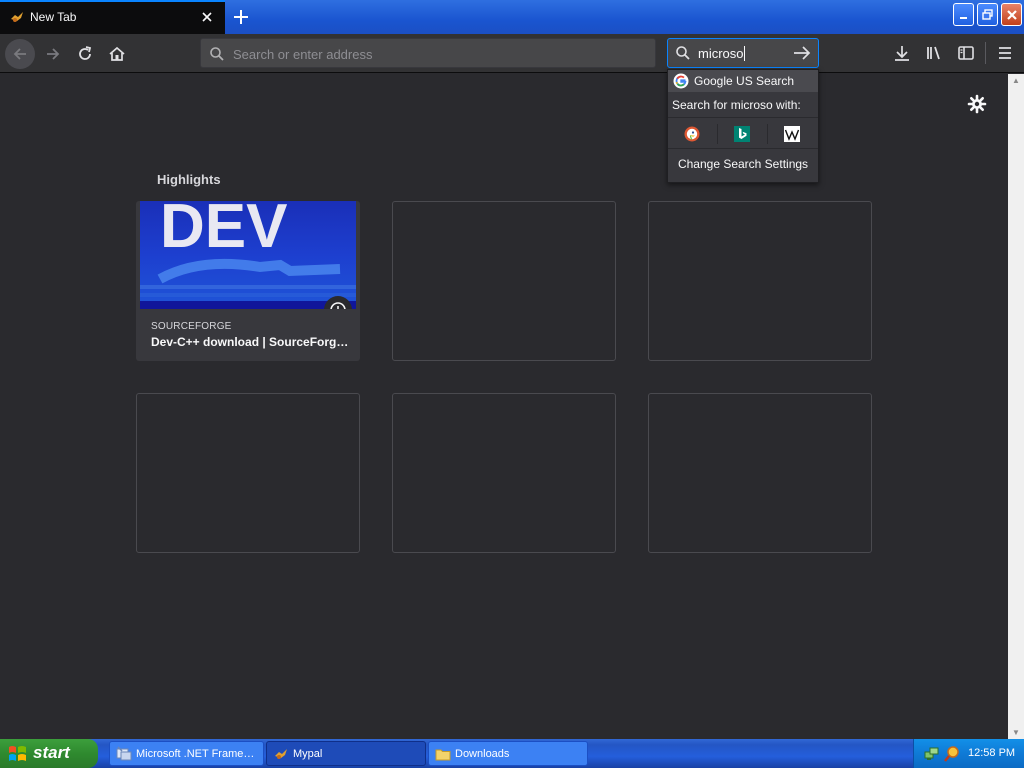  I want to click on minimize-button, so click(963, 14).